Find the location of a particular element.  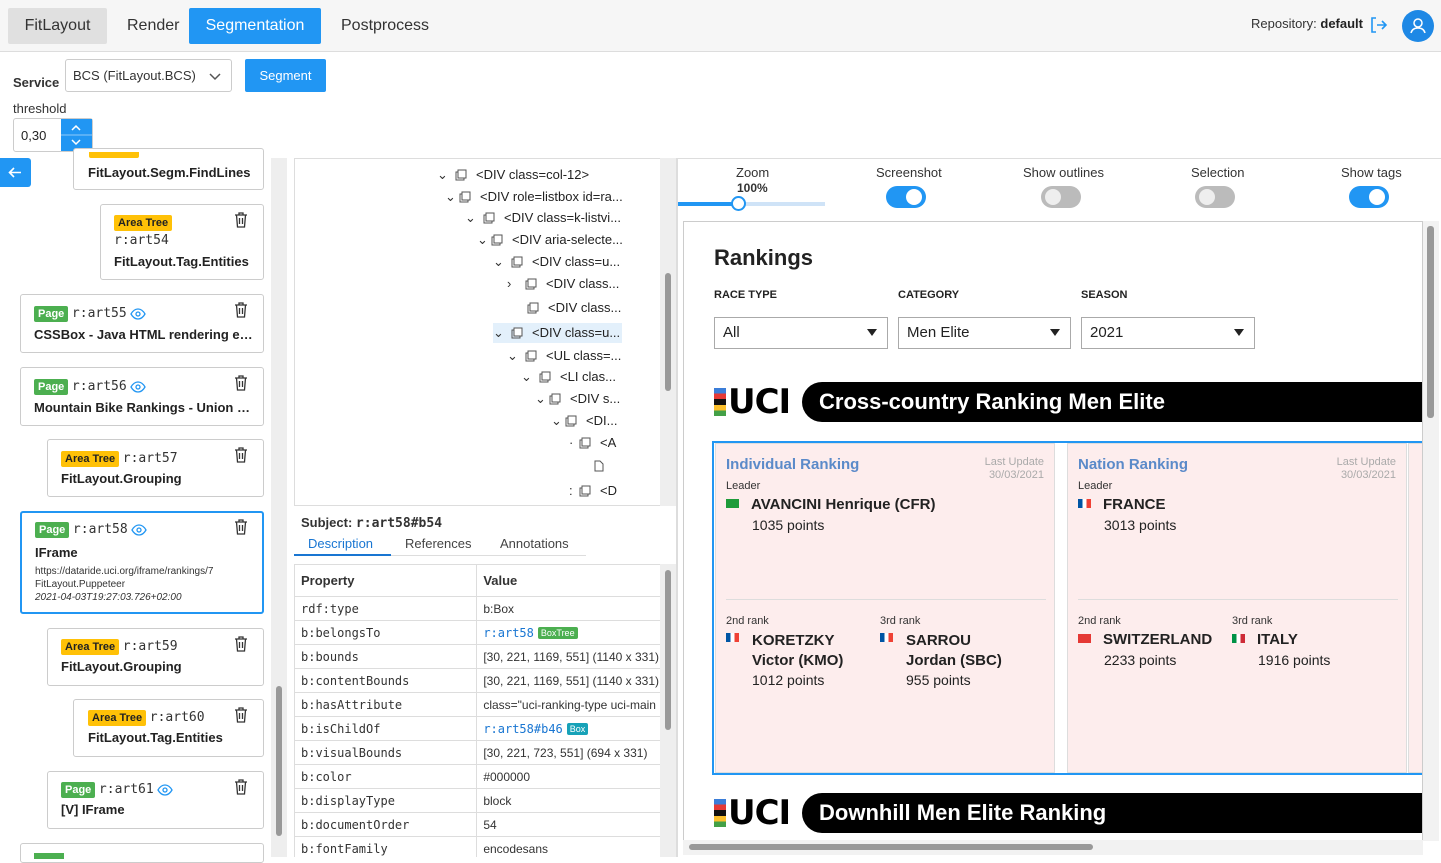

preview-scrollbar-h is located at coordinates (1053, 847).